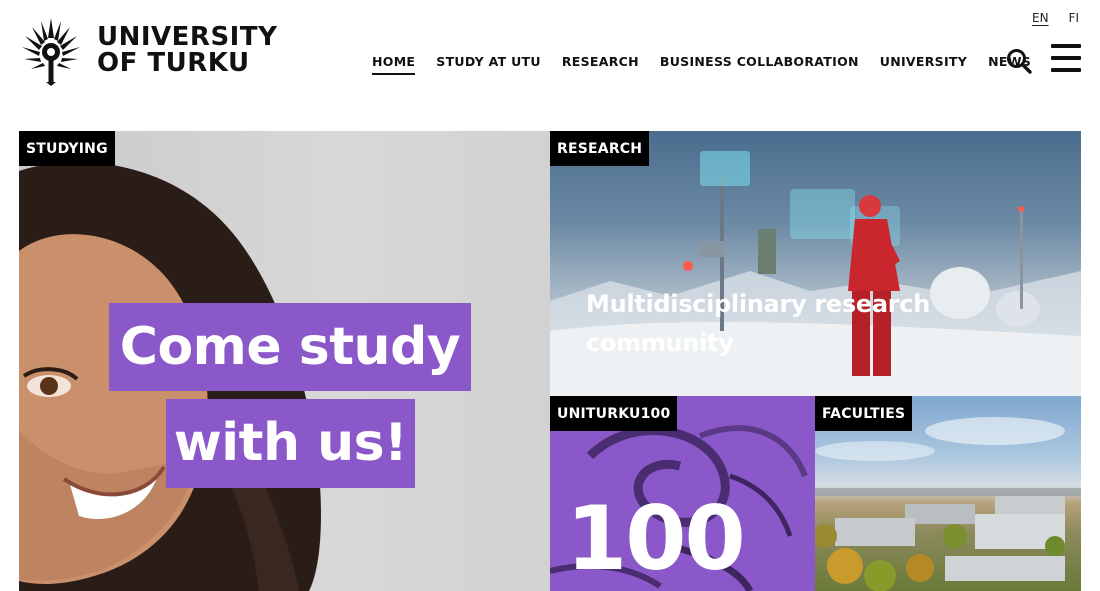  Describe the element at coordinates (614, 413) in the screenshot. I see `uniturku100-tag: UNITURKU100` at that location.